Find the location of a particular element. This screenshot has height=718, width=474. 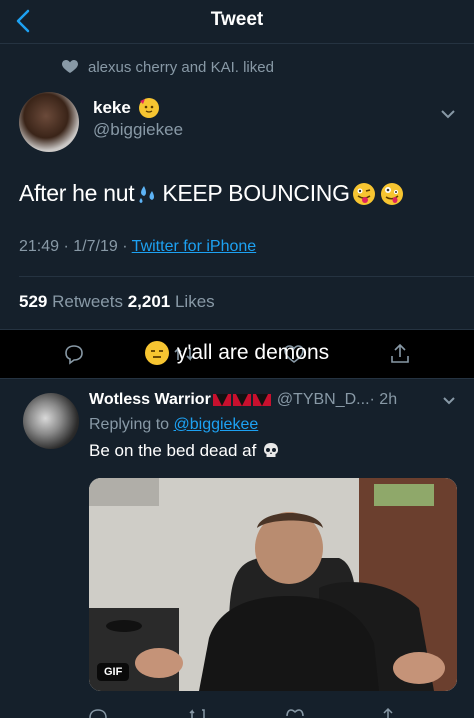

reply-text-content: Be on the bed dead af is located at coordinates (173, 450).